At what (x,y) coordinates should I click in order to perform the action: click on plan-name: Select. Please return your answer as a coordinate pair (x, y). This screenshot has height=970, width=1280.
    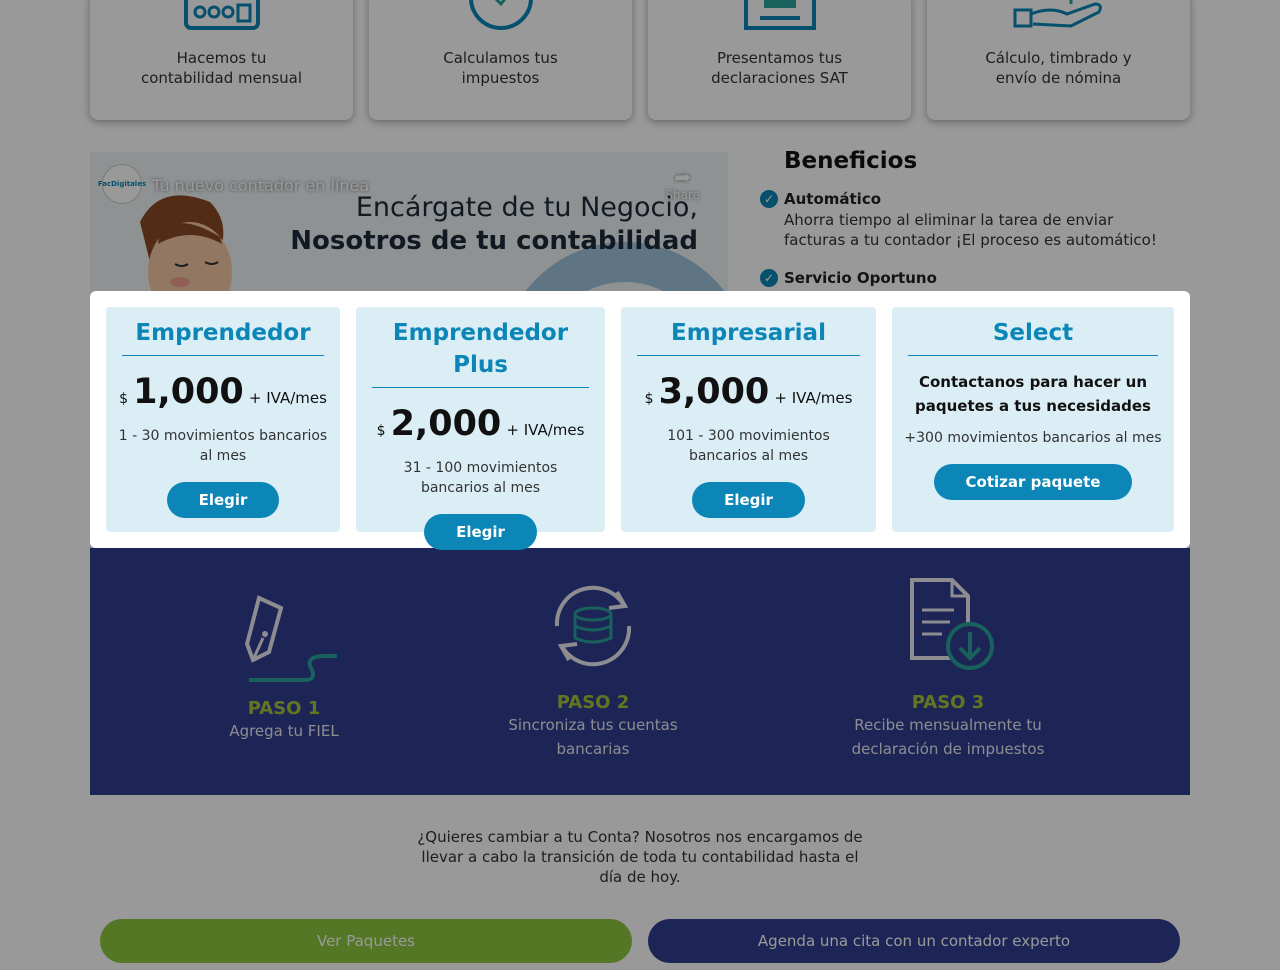
    Looking at the image, I should click on (1033, 336).